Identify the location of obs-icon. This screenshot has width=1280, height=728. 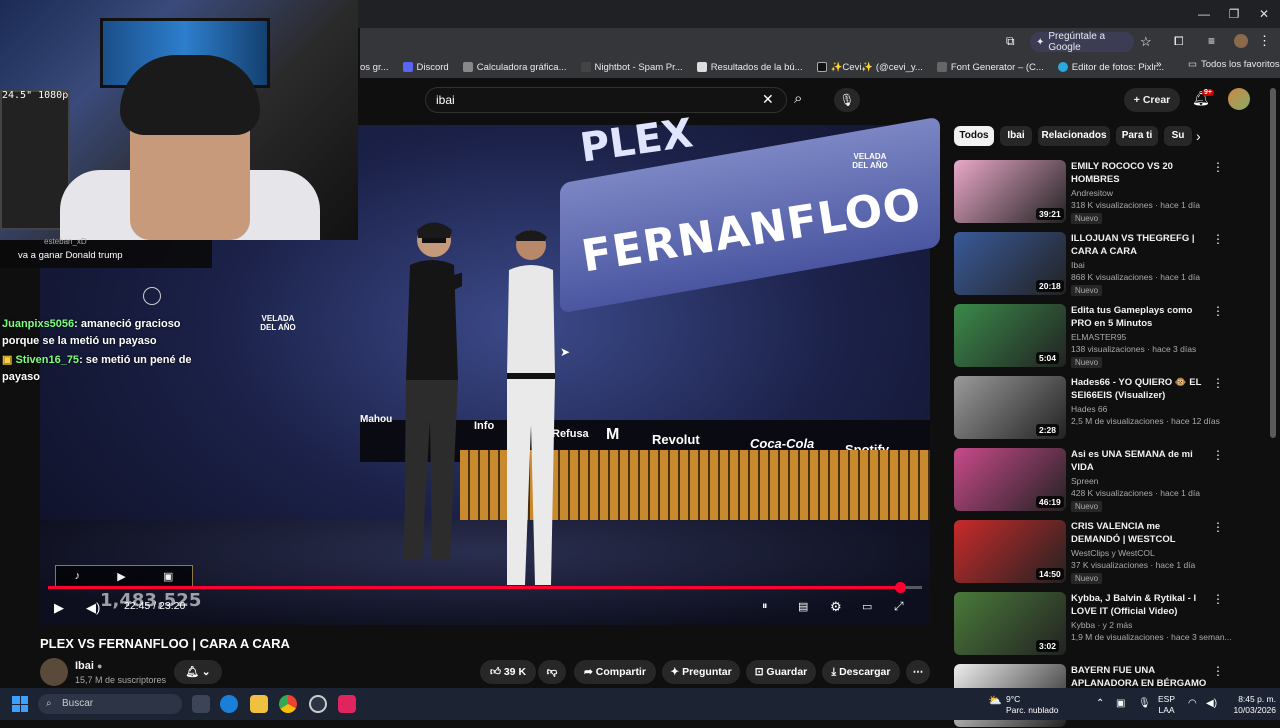
(318, 704).